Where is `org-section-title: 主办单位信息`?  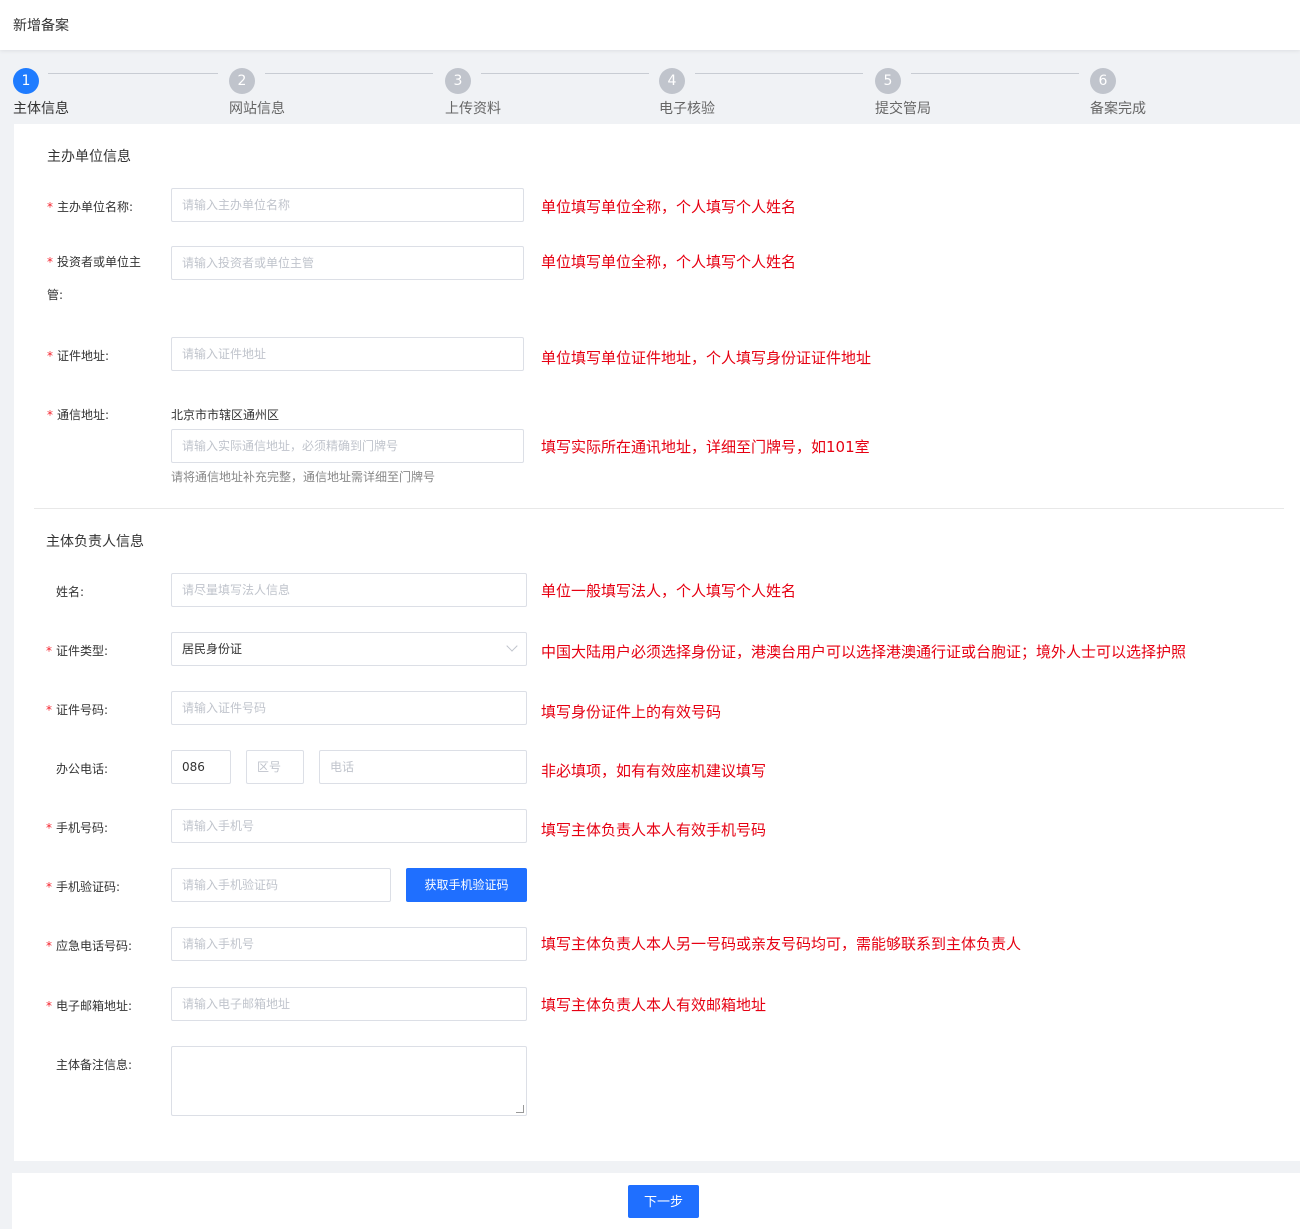 org-section-title: 主办单位信息 is located at coordinates (89, 157).